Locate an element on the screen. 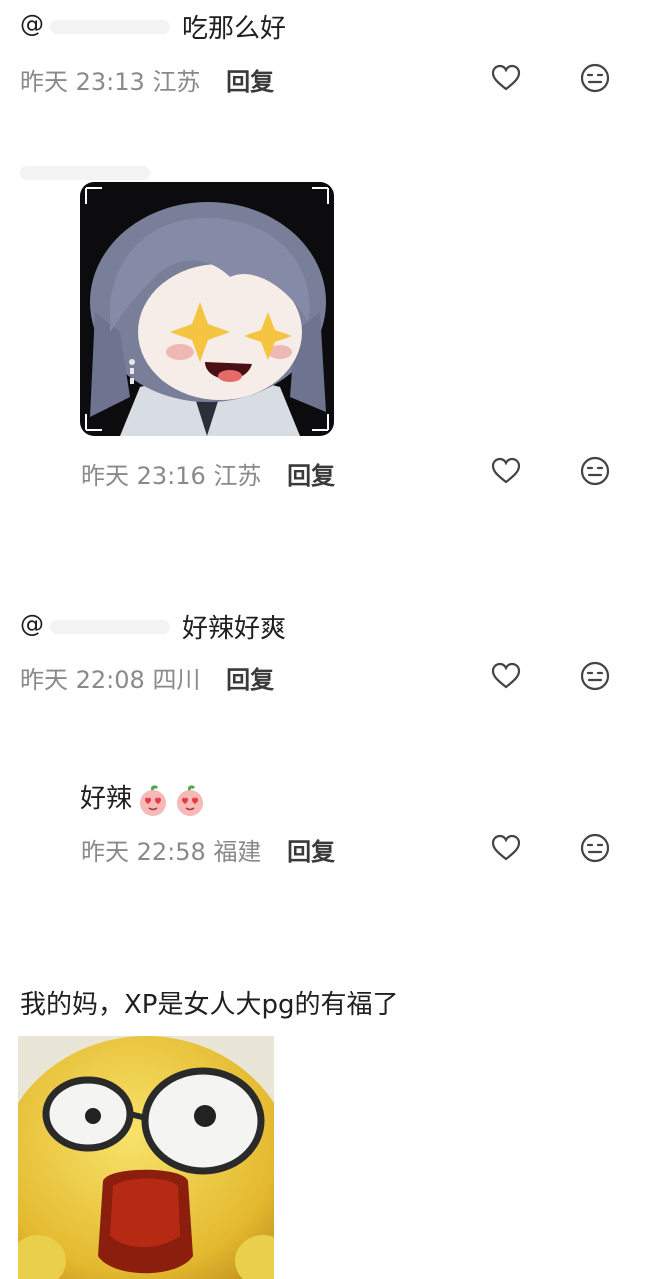  shocked-yellow-face-sticker is located at coordinates (146, 1157).